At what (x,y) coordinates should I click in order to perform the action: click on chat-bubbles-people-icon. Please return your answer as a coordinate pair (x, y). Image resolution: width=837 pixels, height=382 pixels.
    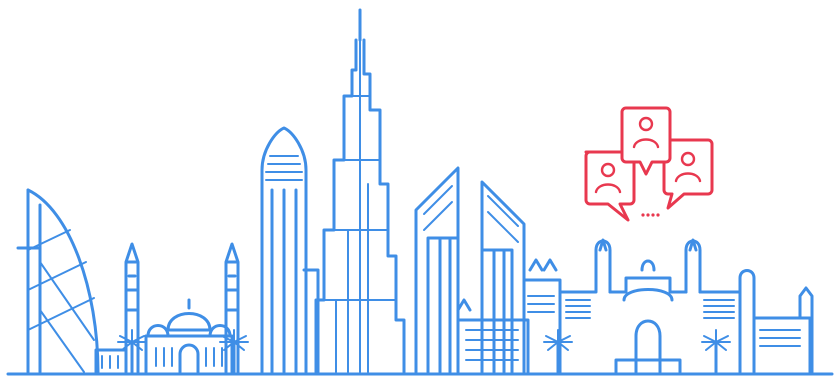
    Looking at the image, I should click on (649, 164).